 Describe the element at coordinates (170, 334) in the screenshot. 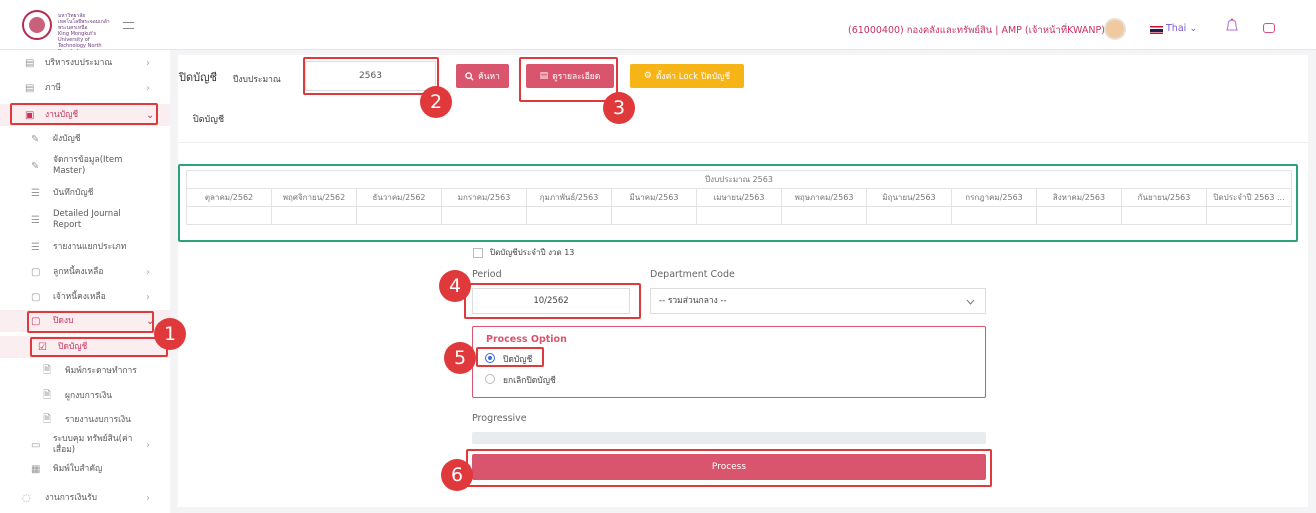

I see `step-marker: 1` at that location.